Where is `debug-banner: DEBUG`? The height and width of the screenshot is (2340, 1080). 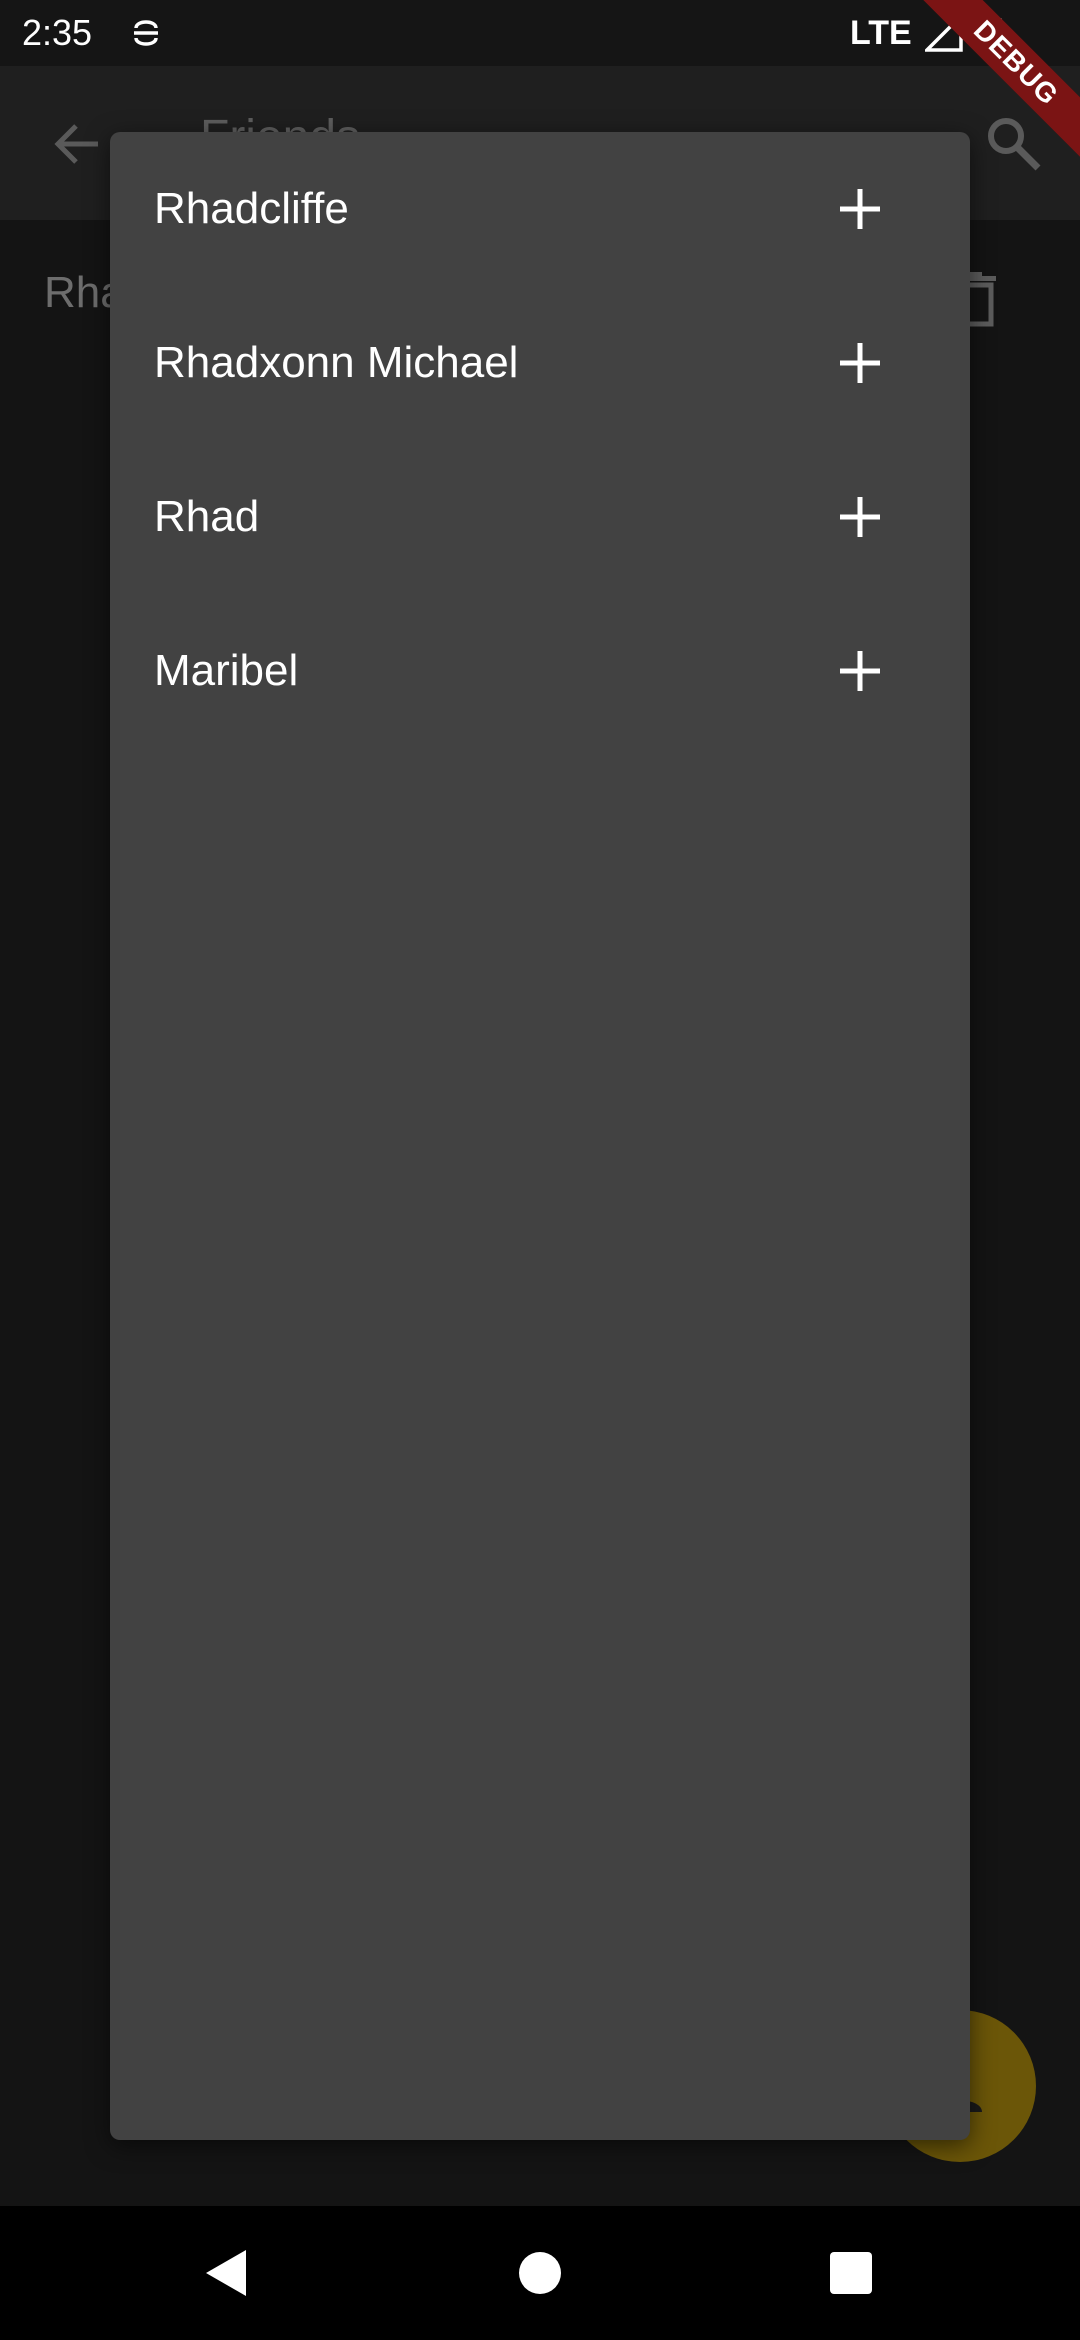 debug-banner: DEBUG is located at coordinates (990, 90).